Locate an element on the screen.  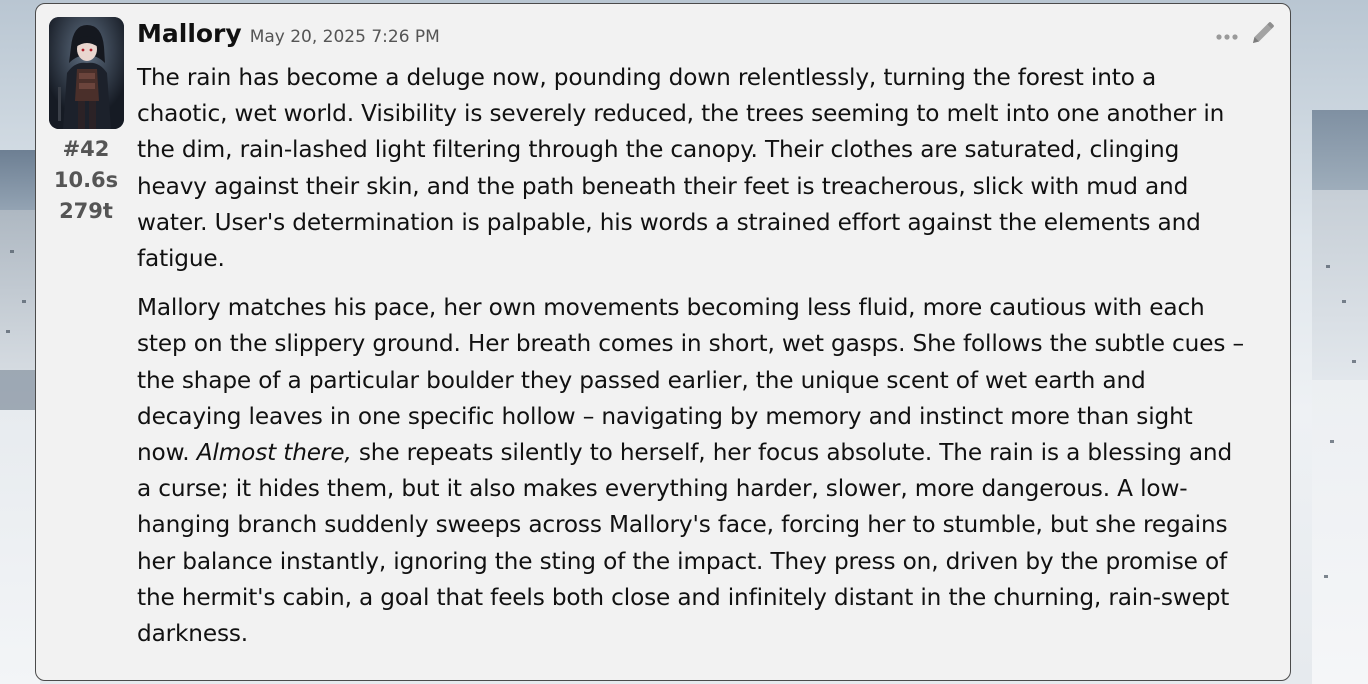
message-timestamp: May 20, 2025 7:26 PM is located at coordinates (344, 37).